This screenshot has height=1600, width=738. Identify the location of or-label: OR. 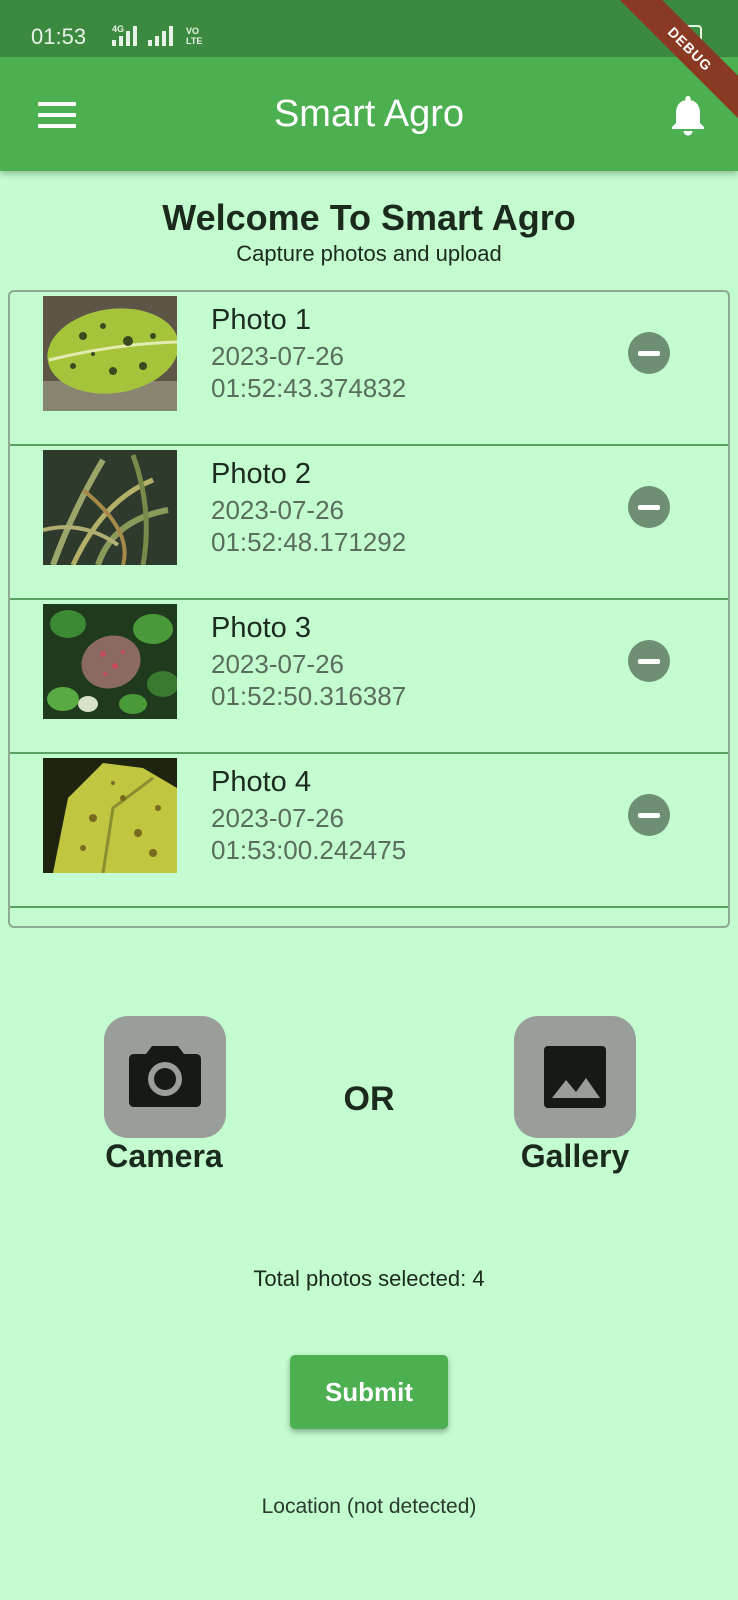
(369, 1099).